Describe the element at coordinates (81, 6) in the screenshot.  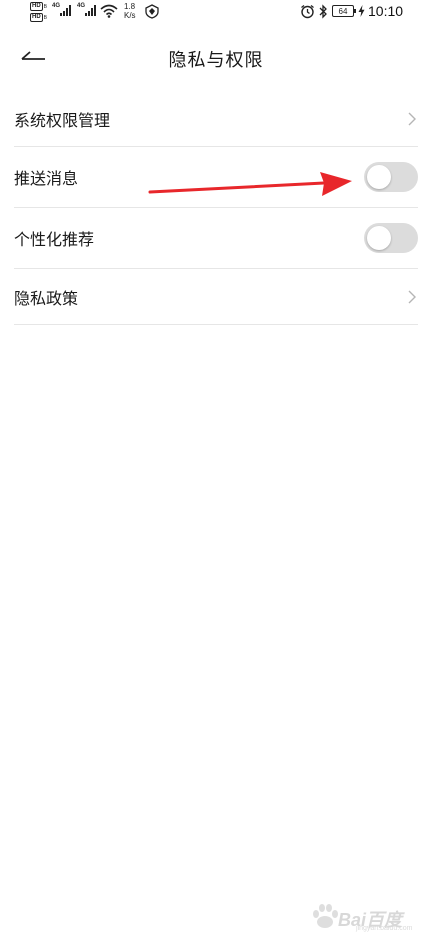
I see `network-type-2: 4G` at that location.